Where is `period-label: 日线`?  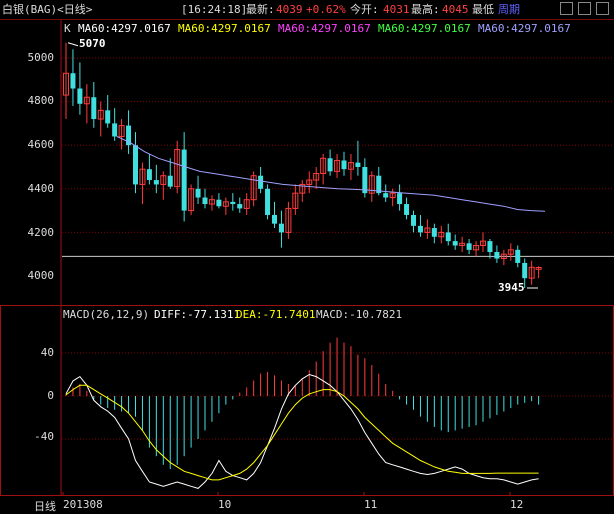 period-label: 日线 is located at coordinates (45, 506).